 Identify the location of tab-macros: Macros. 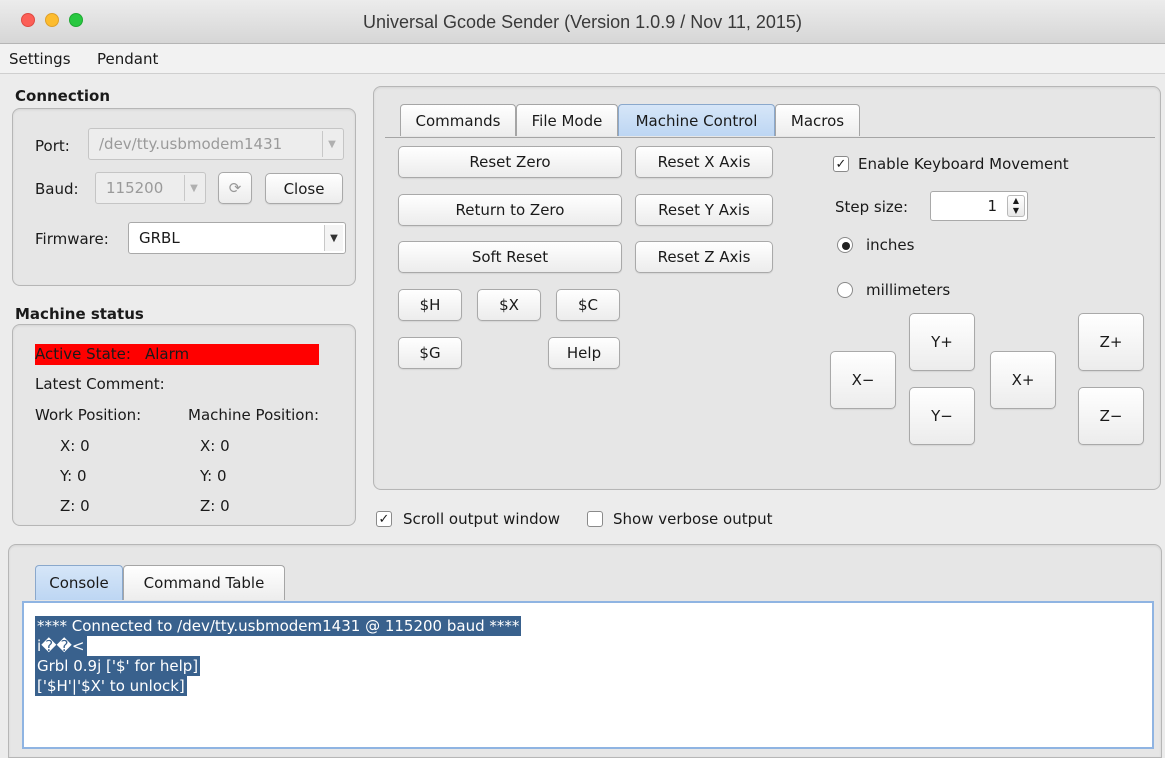
(817, 120).